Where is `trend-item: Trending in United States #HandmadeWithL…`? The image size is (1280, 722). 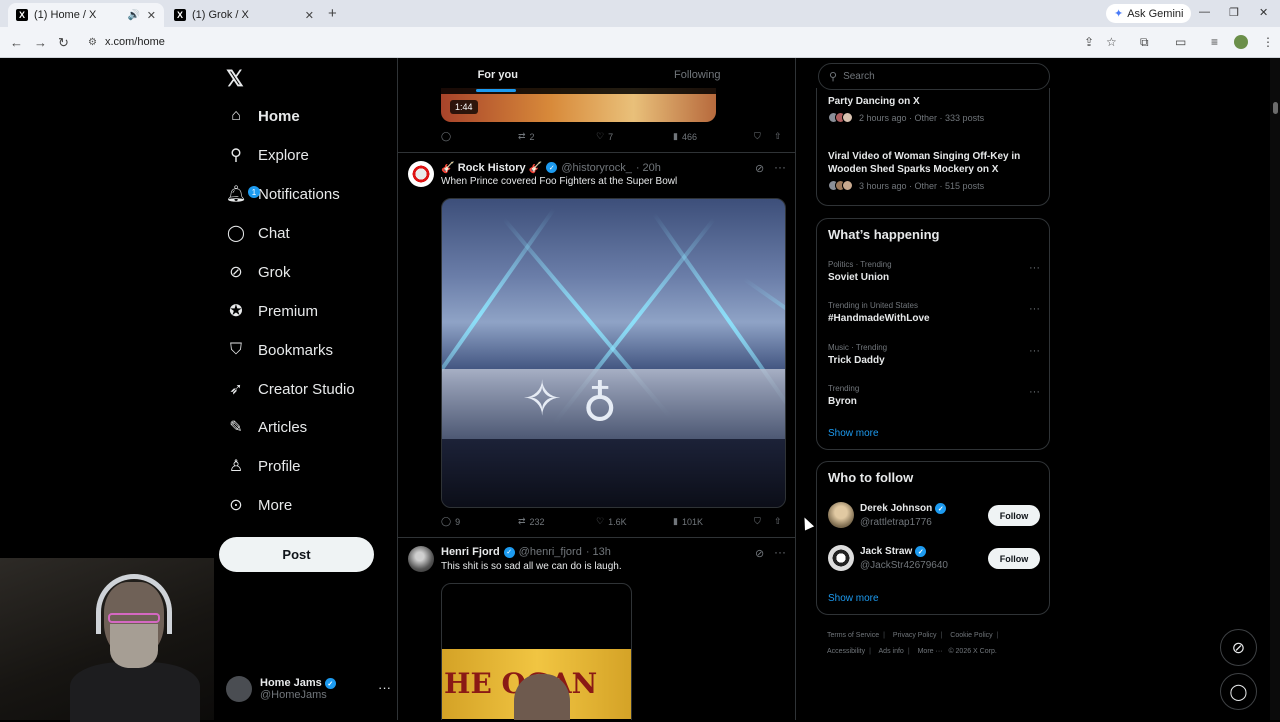 trend-item: Trending in United States #HandmadeWithL… is located at coordinates (934, 312).